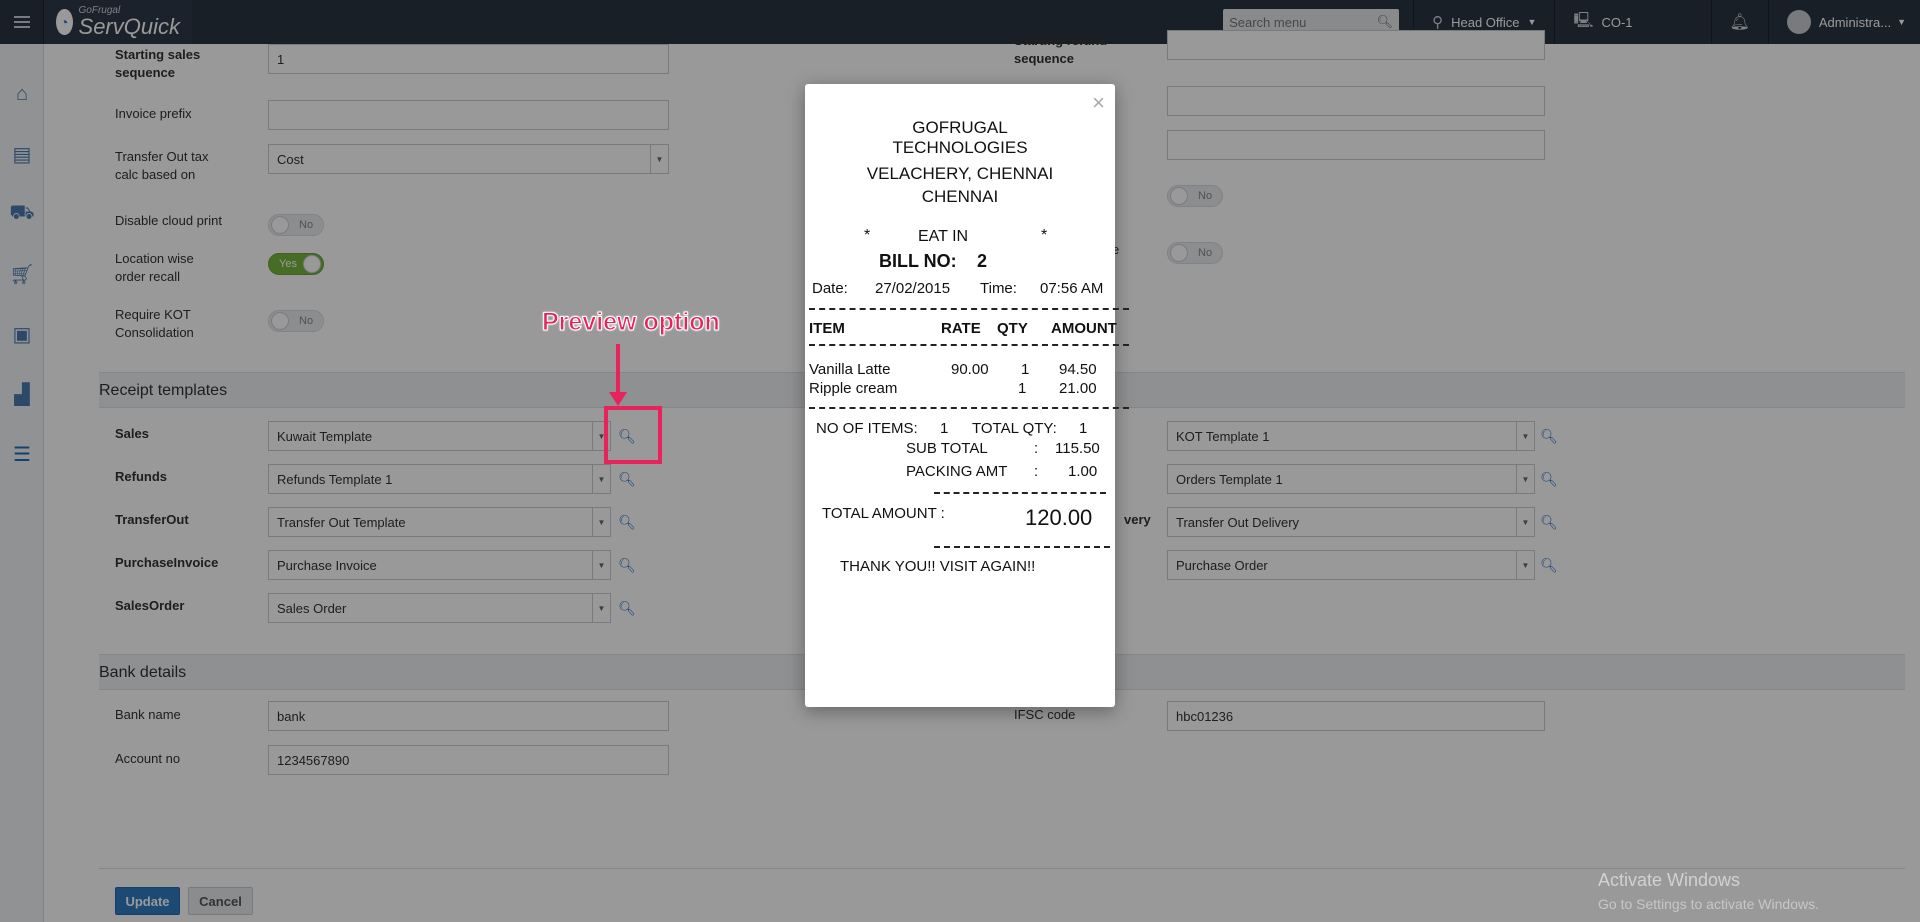 The image size is (1920, 922). What do you see at coordinates (830, 288) in the screenshot?
I see `receipt-date-label: Date:` at bounding box center [830, 288].